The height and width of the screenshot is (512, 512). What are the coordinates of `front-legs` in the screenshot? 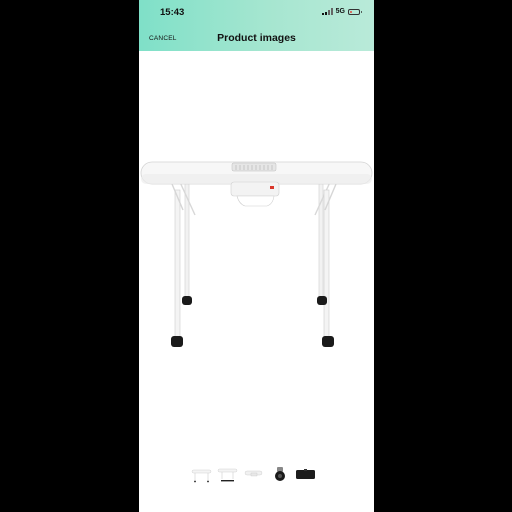 It's located at (254, 261).